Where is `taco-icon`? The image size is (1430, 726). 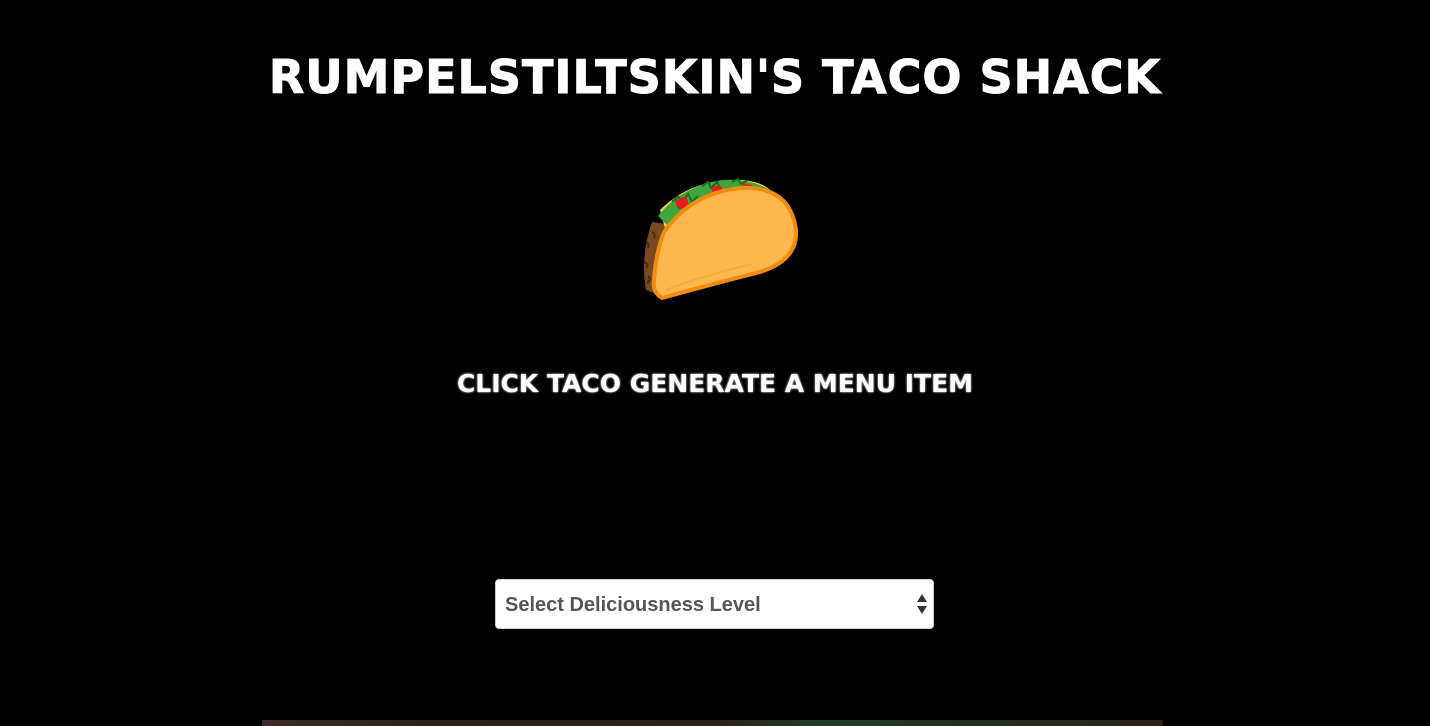
taco-icon is located at coordinates (721, 238).